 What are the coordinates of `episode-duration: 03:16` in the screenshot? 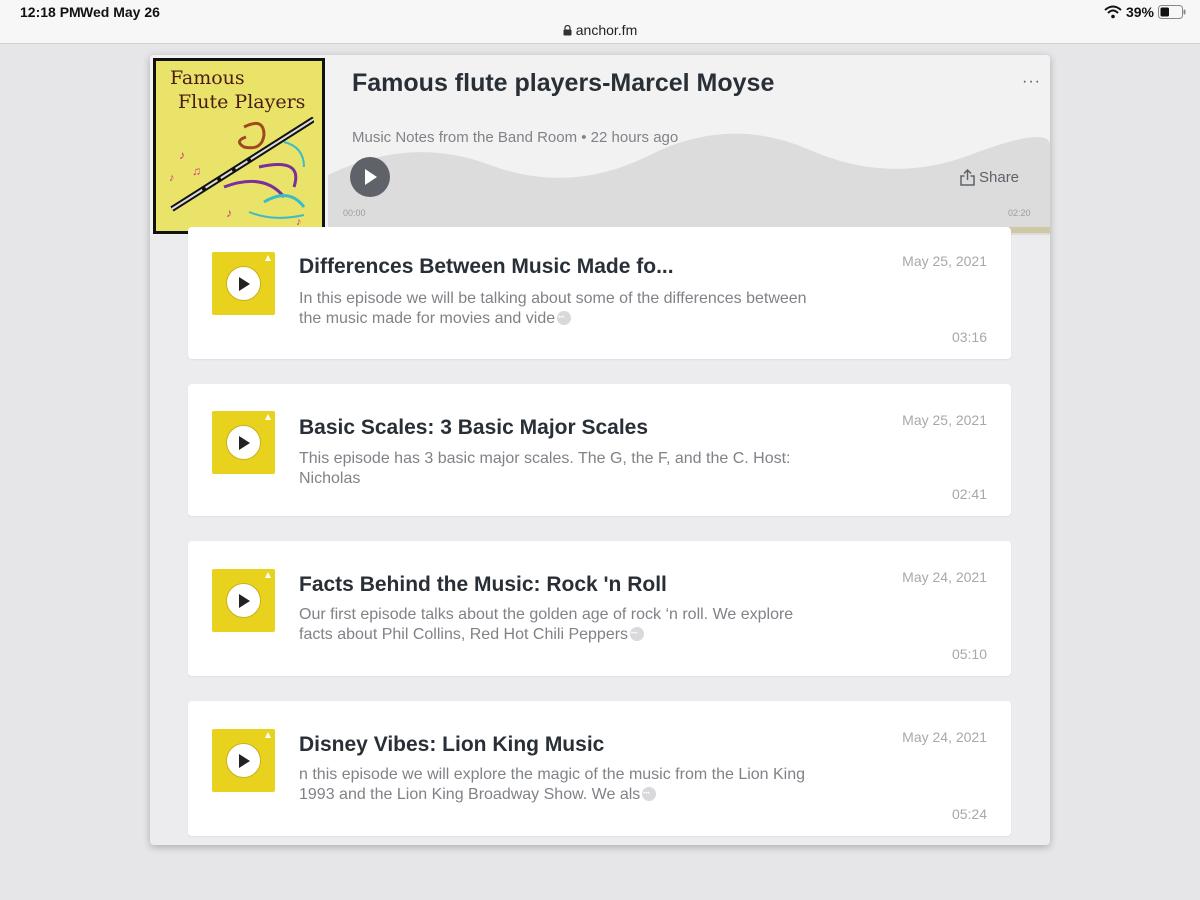 It's located at (969, 337).